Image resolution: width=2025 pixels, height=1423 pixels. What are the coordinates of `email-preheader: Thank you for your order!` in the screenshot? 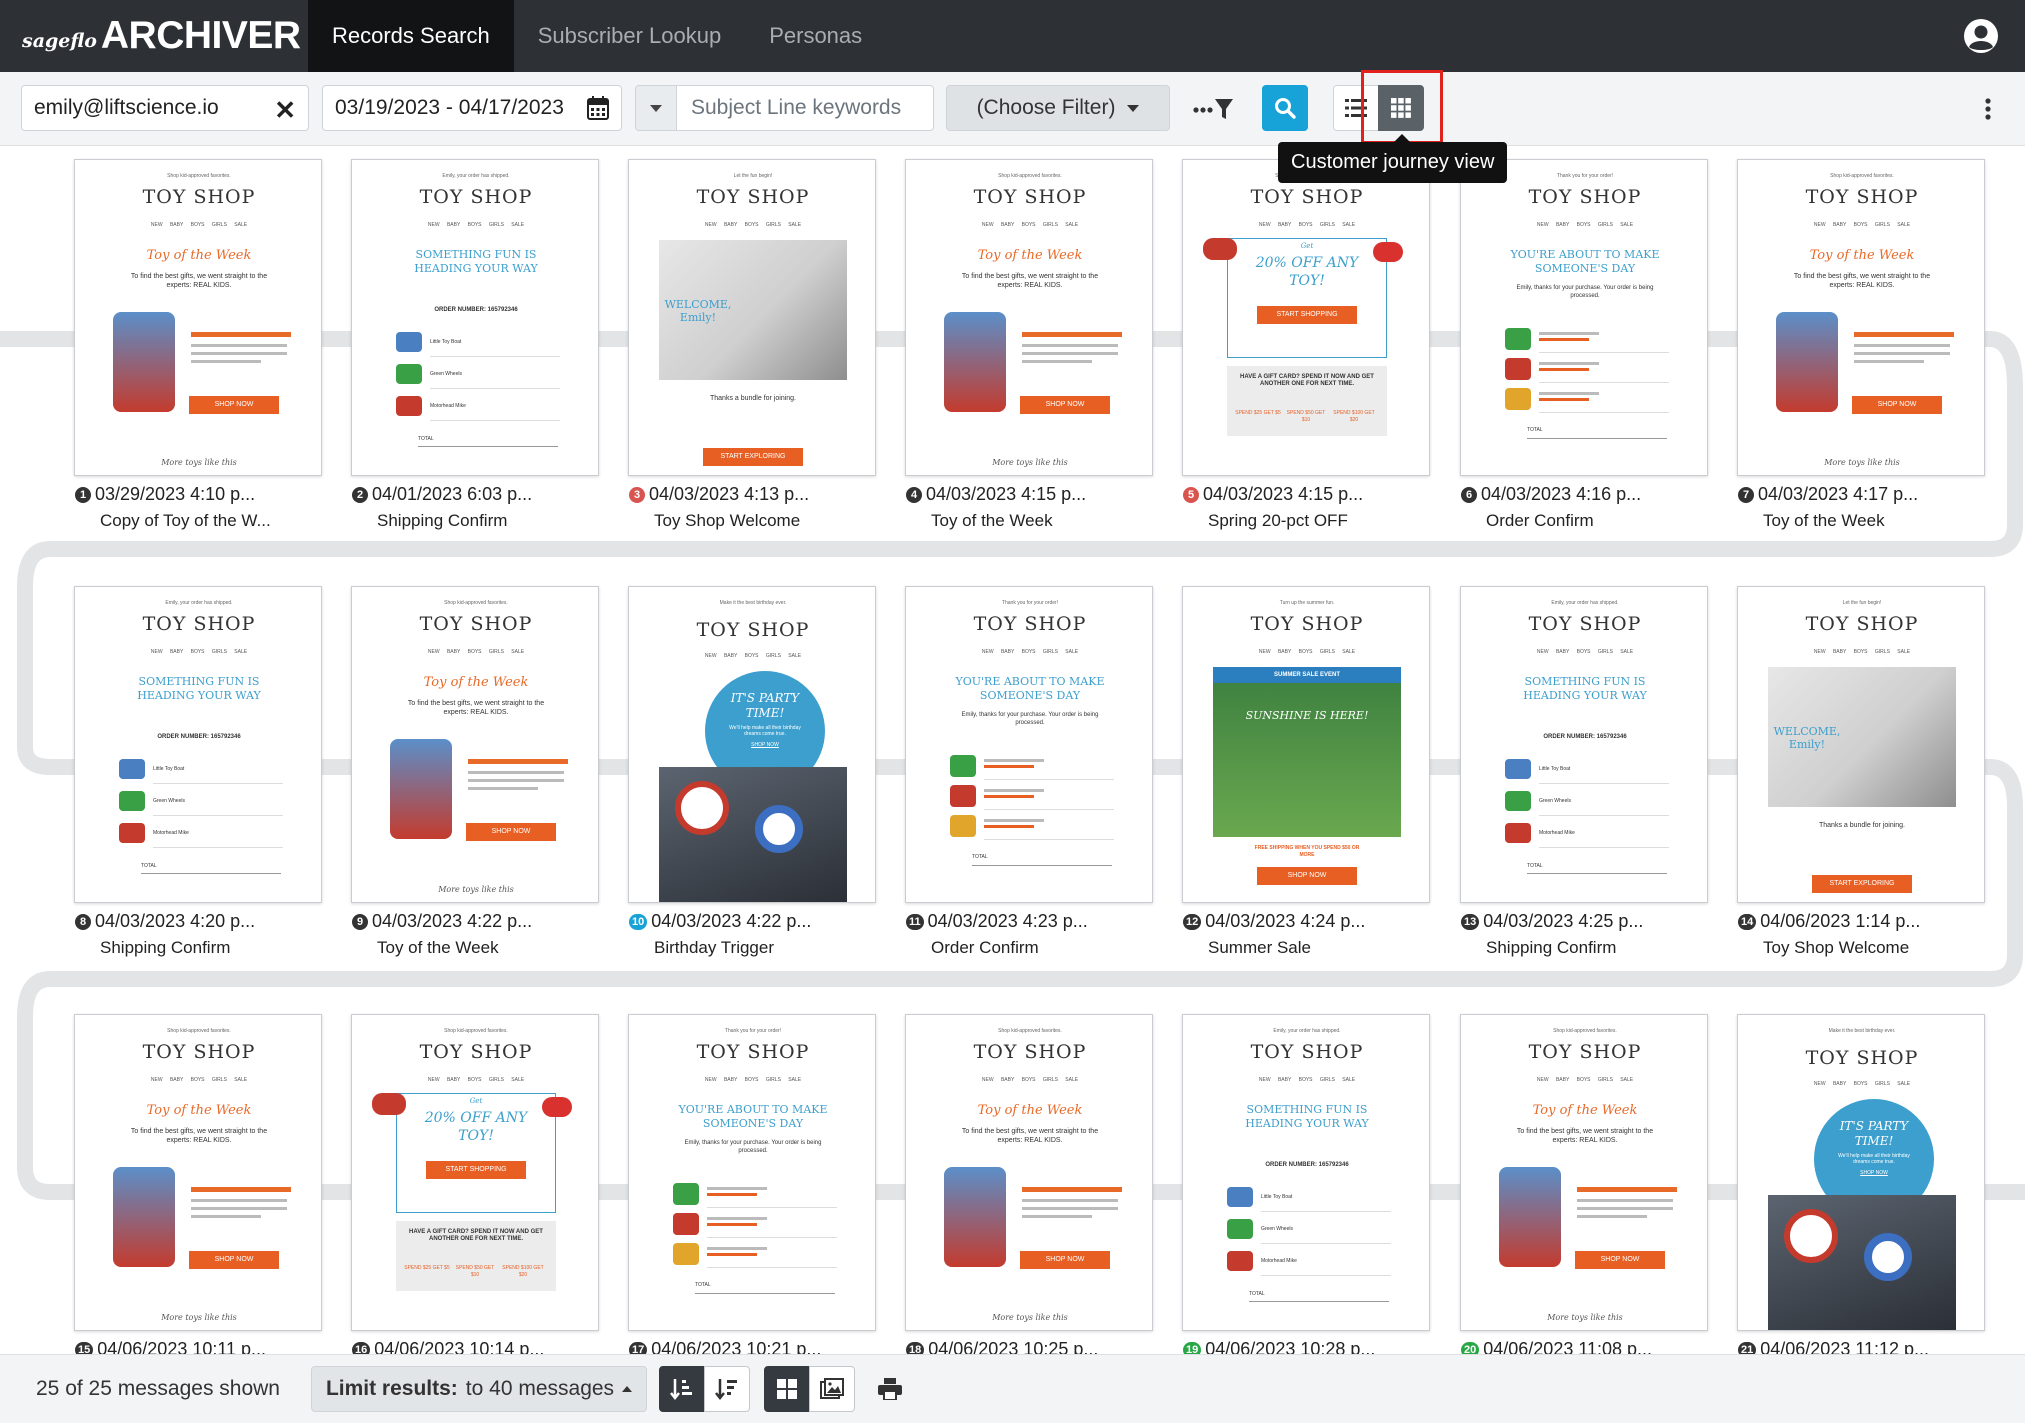 It's located at (753, 1031).